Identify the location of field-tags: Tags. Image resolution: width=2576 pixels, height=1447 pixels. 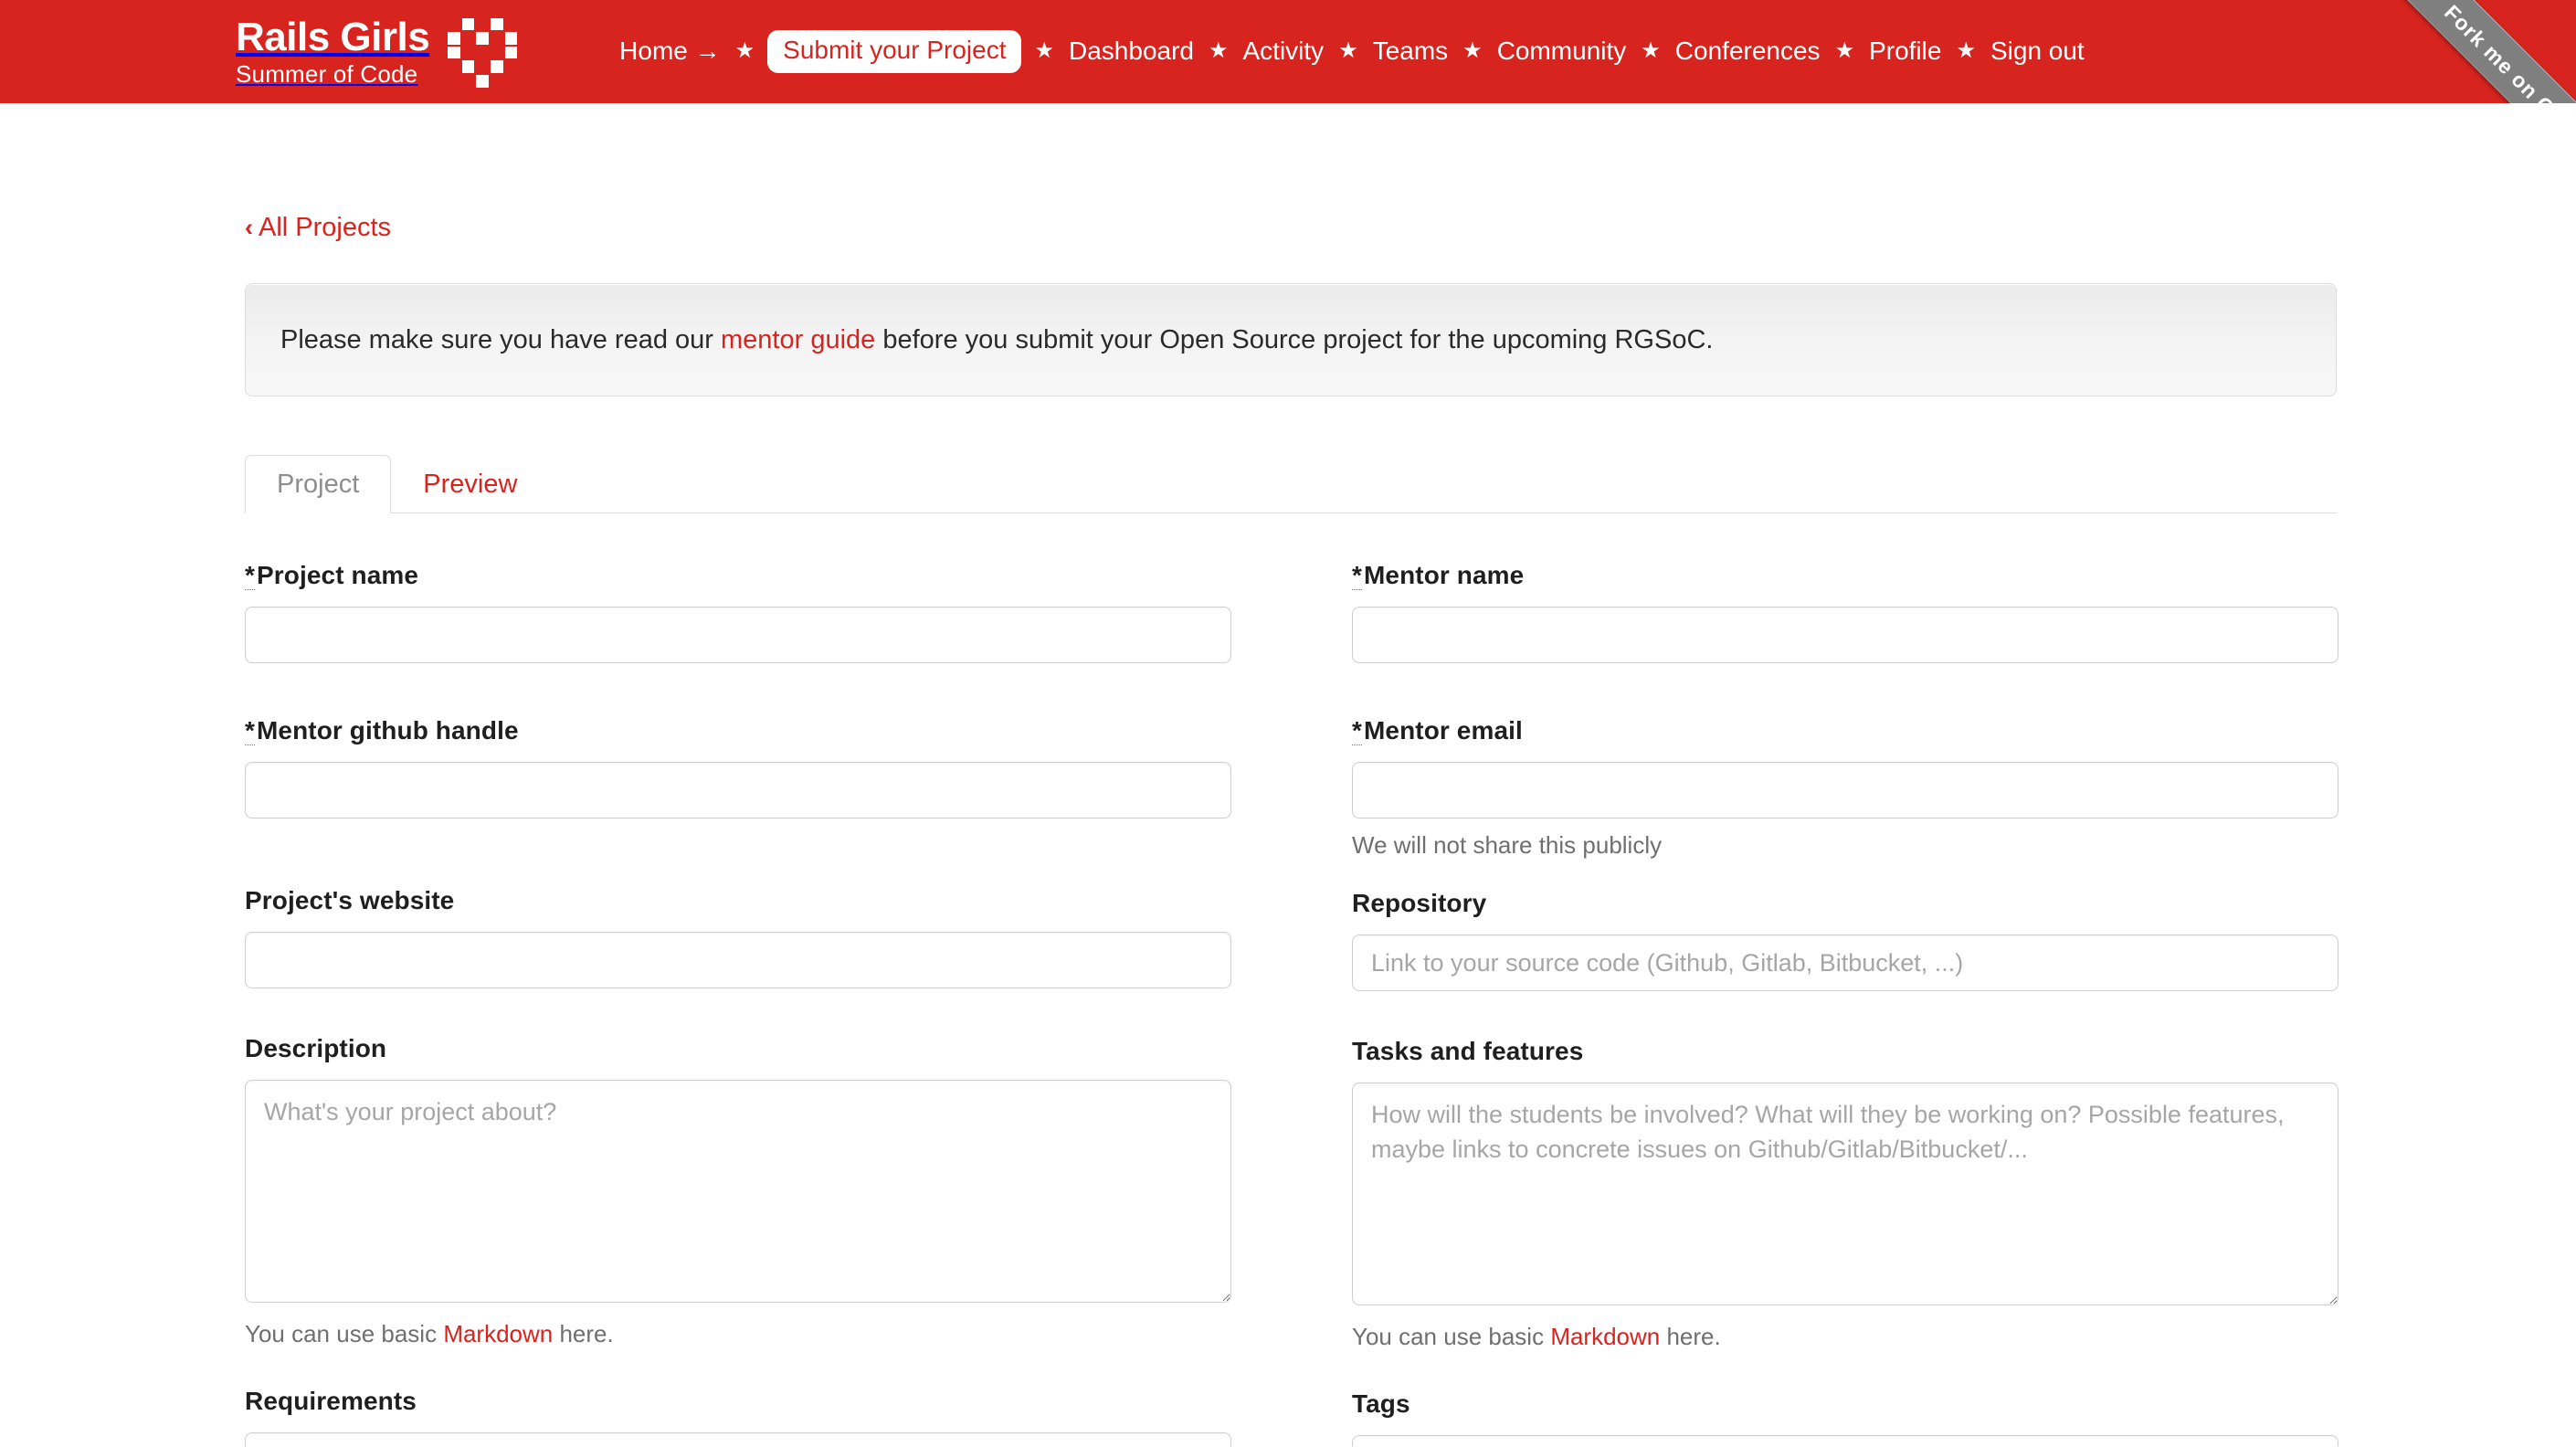
(1845, 1418).